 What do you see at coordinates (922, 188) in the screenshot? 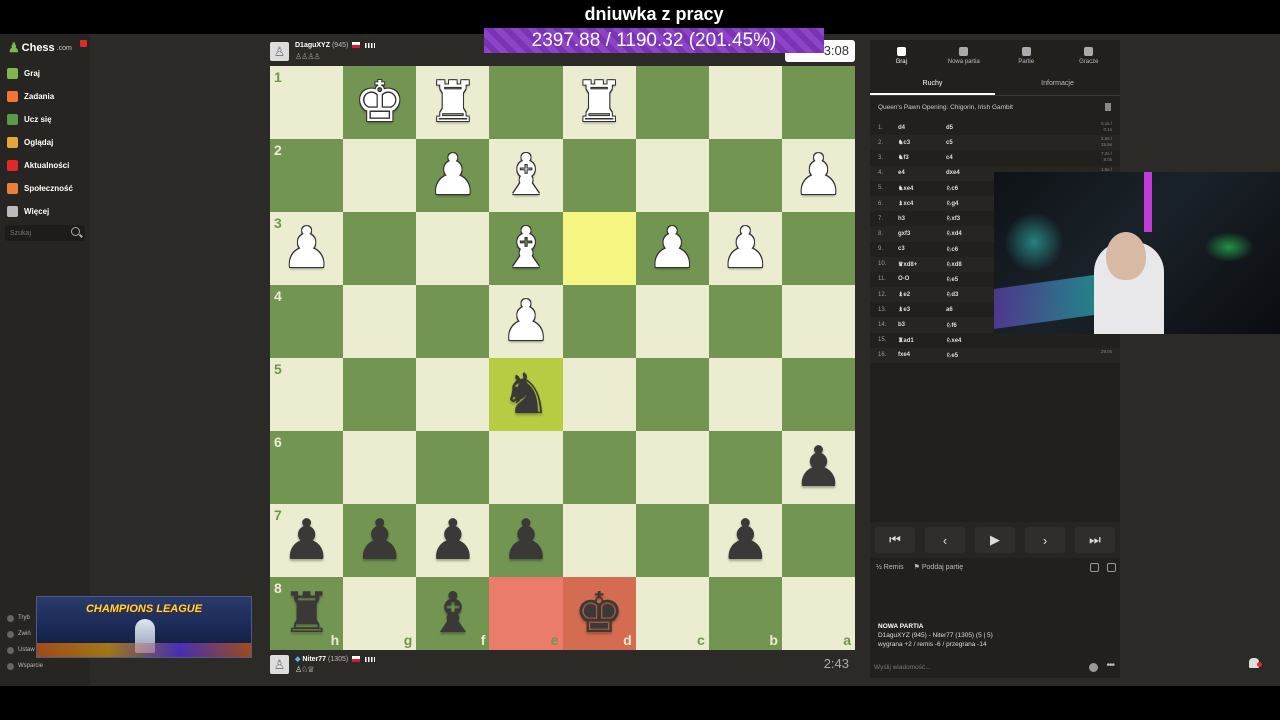
I see `white-move: ♞xe4` at bounding box center [922, 188].